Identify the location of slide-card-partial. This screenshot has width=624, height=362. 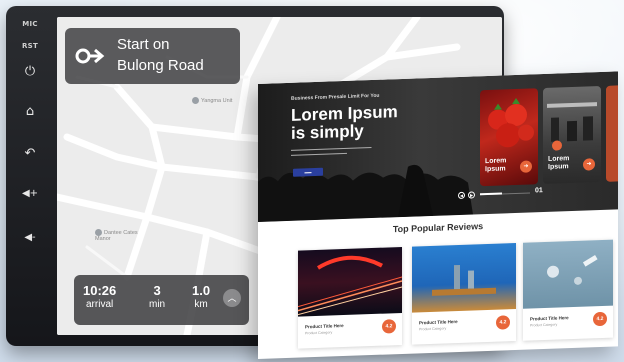
(612, 133).